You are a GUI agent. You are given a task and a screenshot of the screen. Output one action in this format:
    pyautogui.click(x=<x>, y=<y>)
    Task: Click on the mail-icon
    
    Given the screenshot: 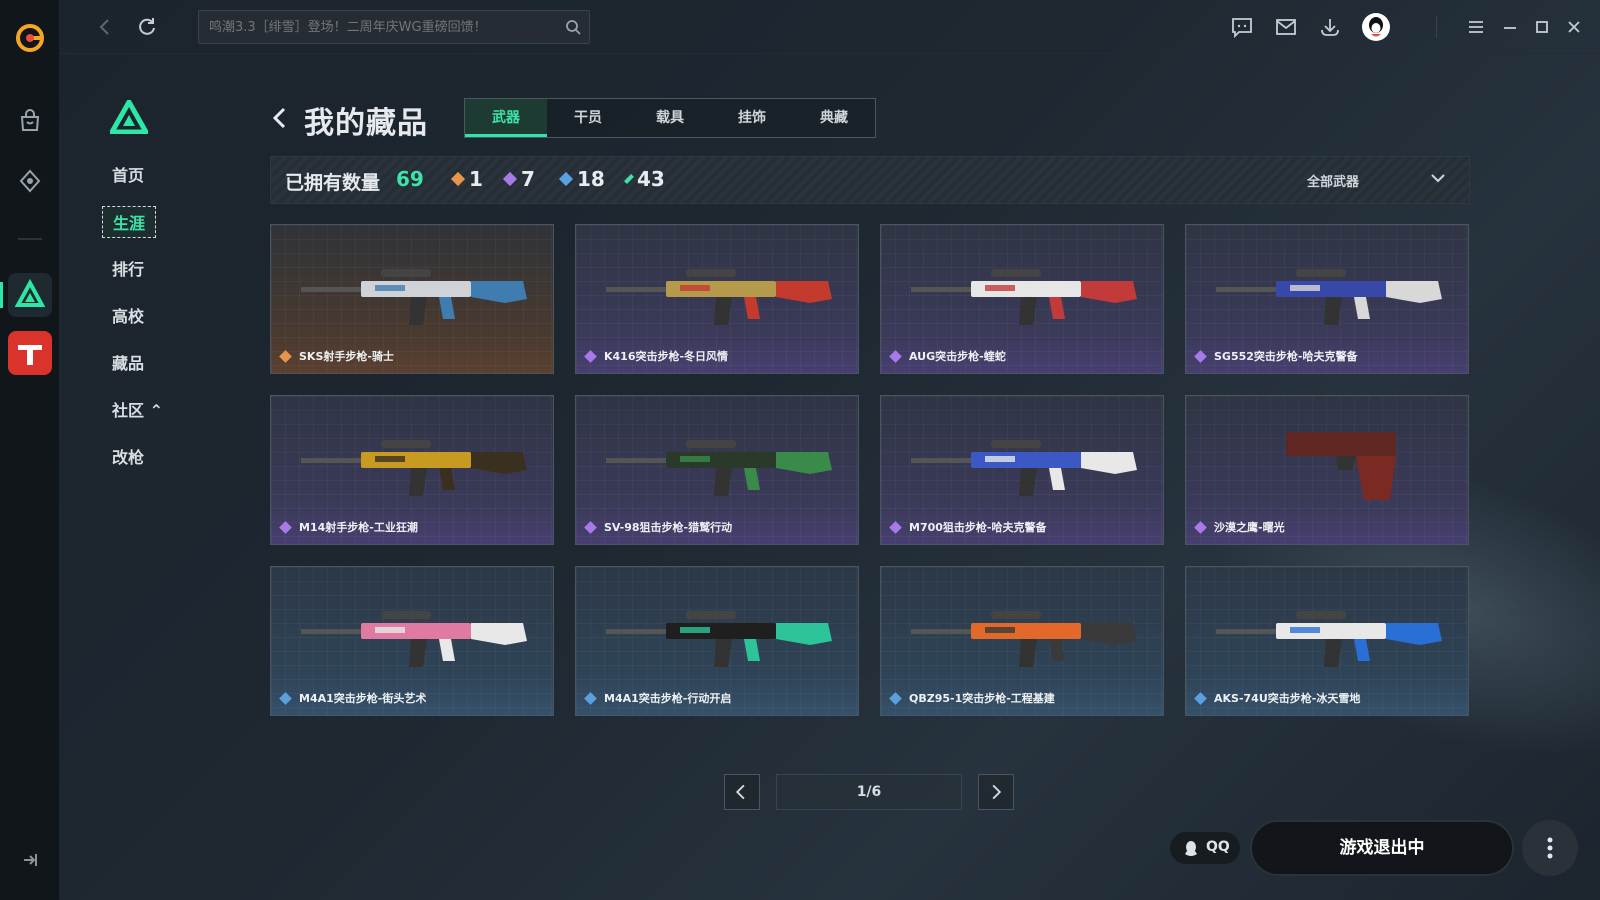 What is the action you would take?
    pyautogui.click(x=1286, y=27)
    